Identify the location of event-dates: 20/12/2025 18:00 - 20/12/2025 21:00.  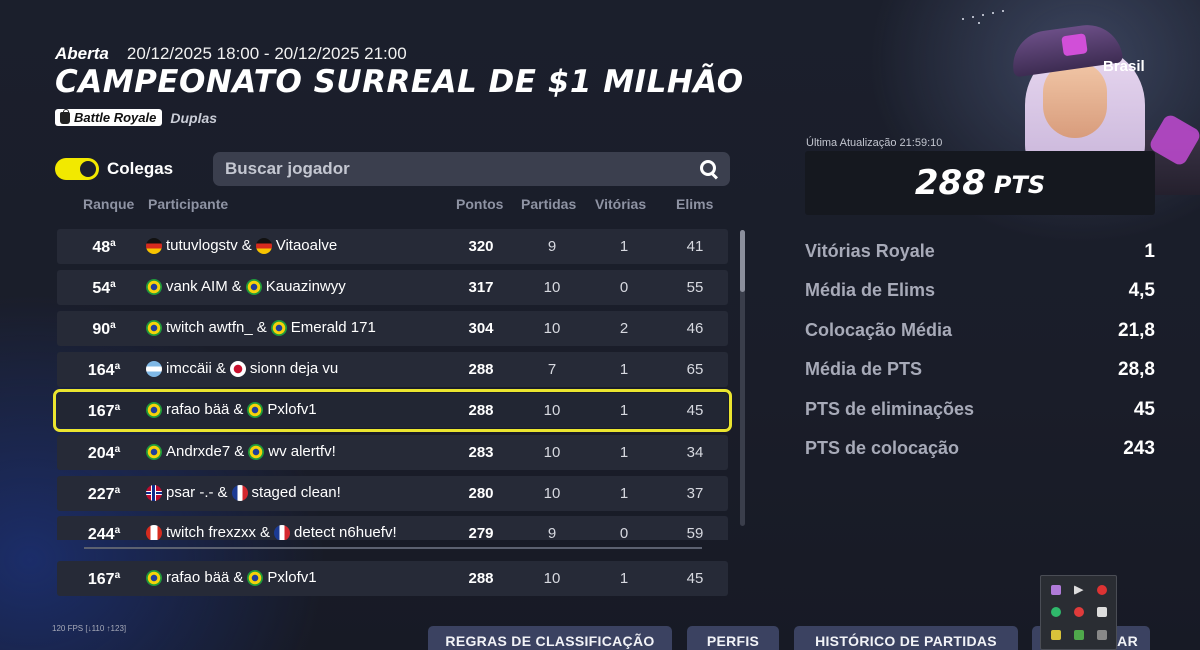
(266, 53).